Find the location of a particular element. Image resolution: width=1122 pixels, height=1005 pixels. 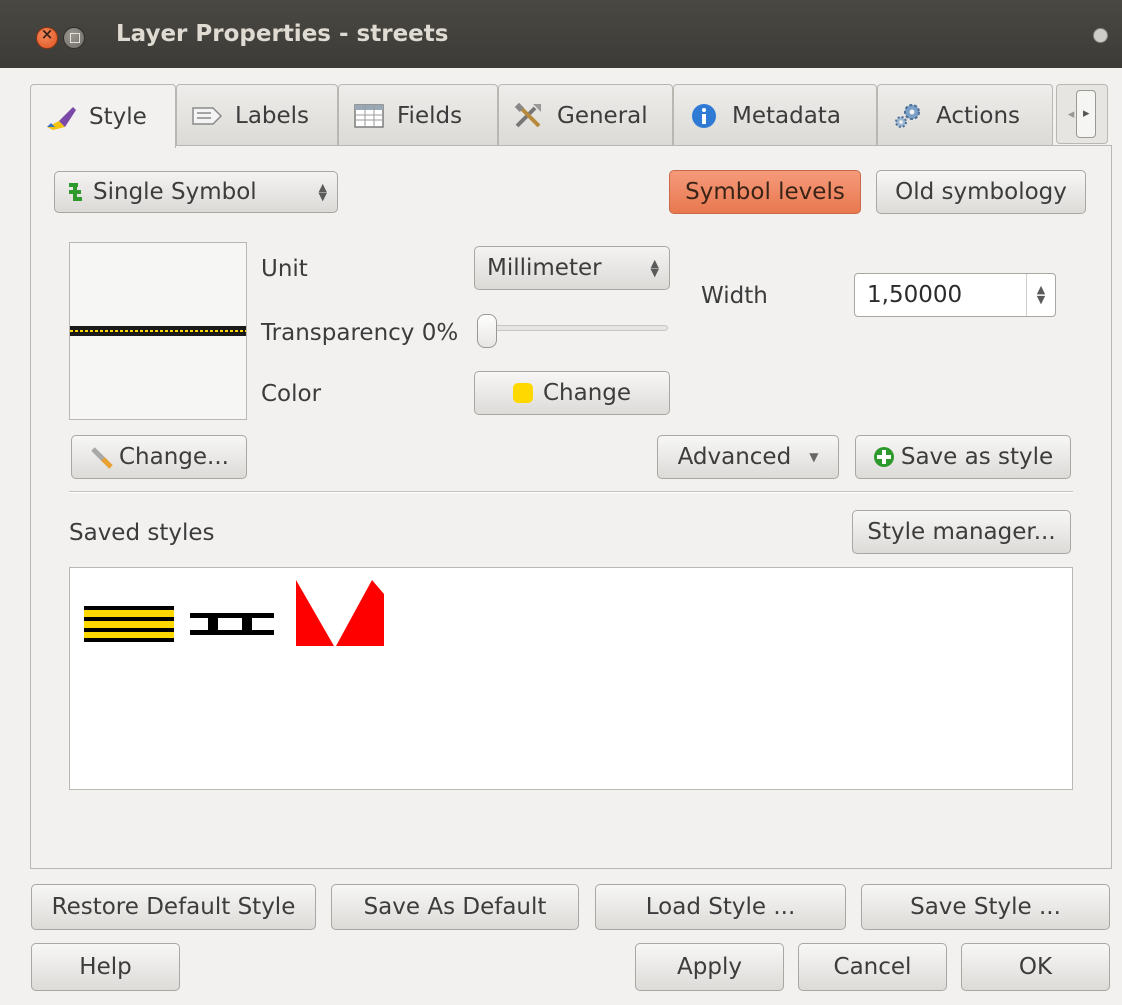

tab-scroll-buttons: ◂ ▸ is located at coordinates (1082, 114).